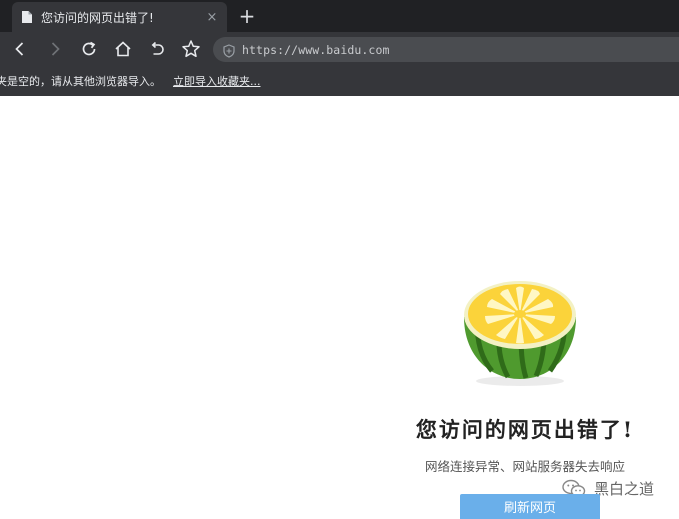 The height and width of the screenshot is (519, 679). I want to click on url-text: https://www.baidu.com, so click(316, 49).